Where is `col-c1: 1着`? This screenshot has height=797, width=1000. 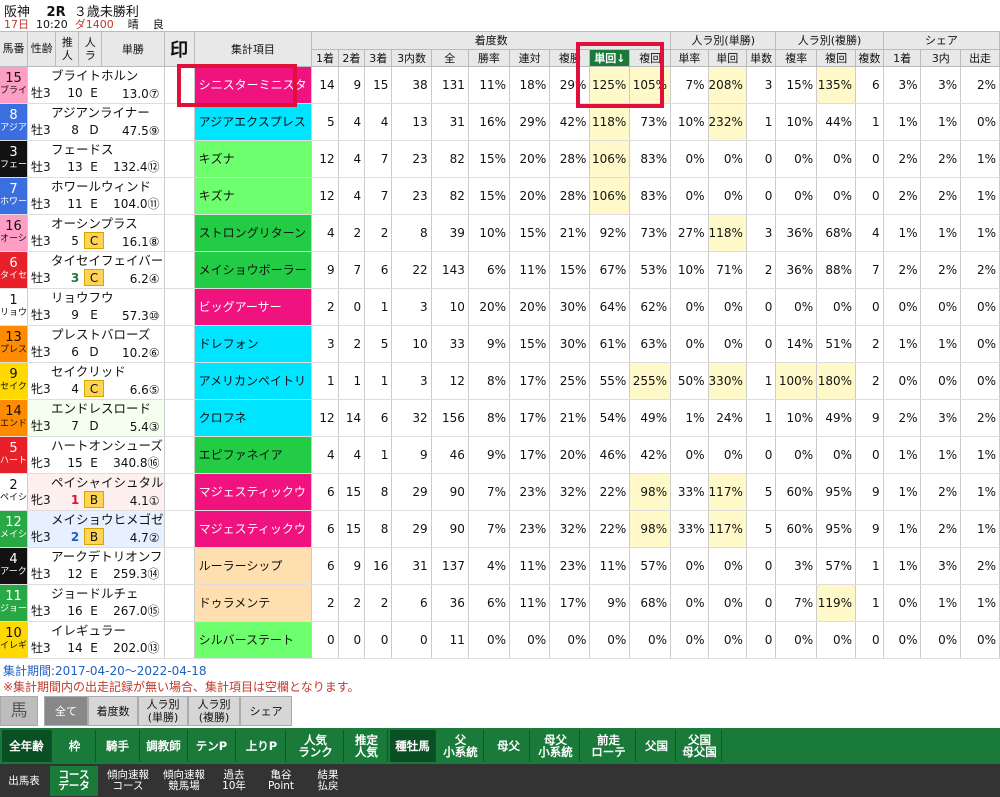
col-c1: 1着 is located at coordinates (325, 58).